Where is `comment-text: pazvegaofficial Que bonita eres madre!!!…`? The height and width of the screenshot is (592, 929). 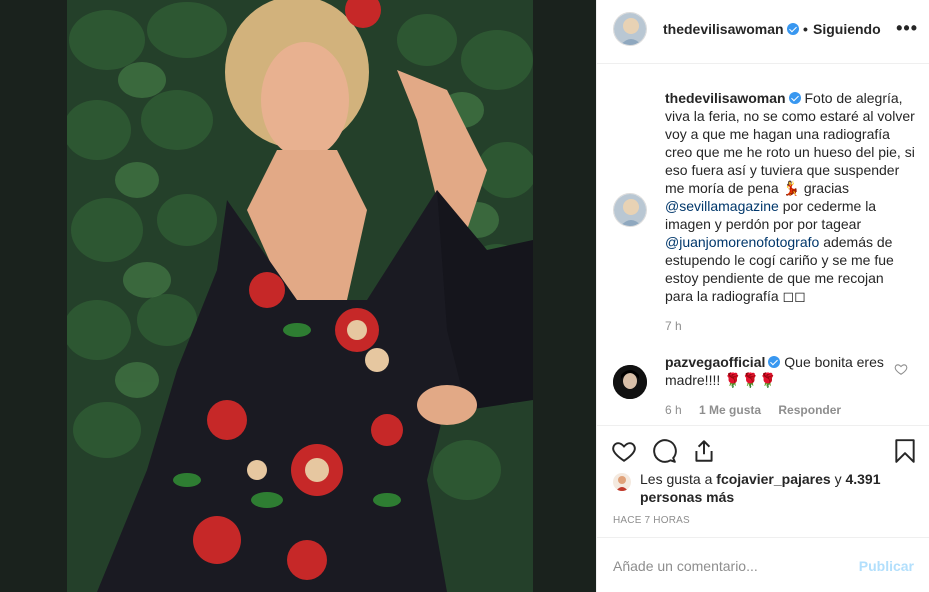 comment-text: pazvegaofficial Que bonita eres madre!!!… is located at coordinates (777, 371).